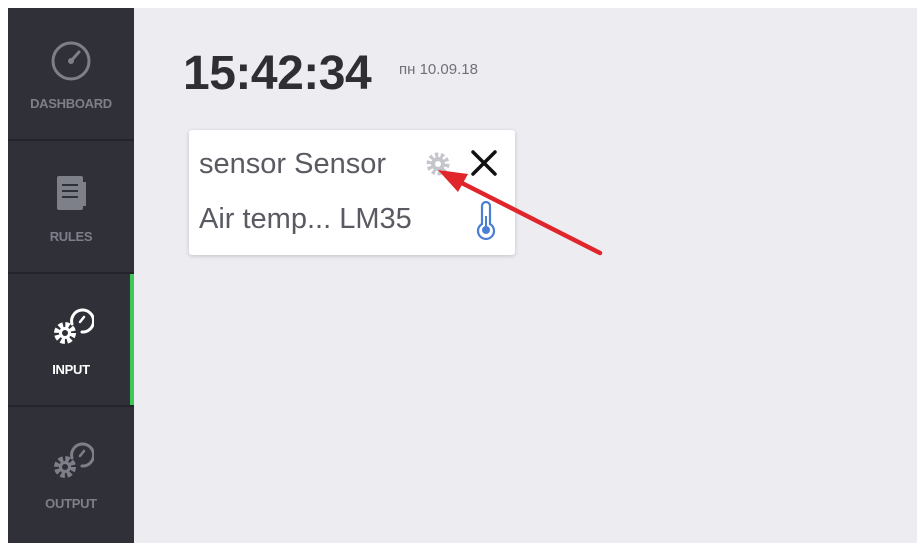 This screenshot has width=917, height=543. Describe the element at coordinates (484, 163) in the screenshot. I see `close-icon` at that location.